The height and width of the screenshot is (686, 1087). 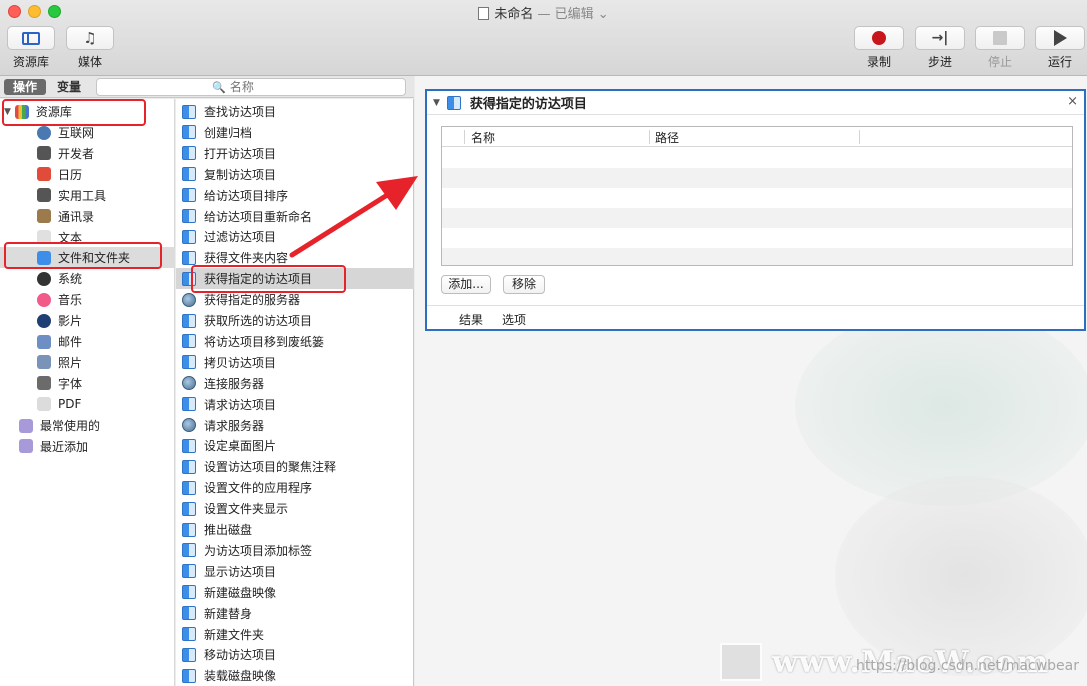 What do you see at coordinates (295, 383) in the screenshot?
I see `action-list-item: 连接服务器` at bounding box center [295, 383].